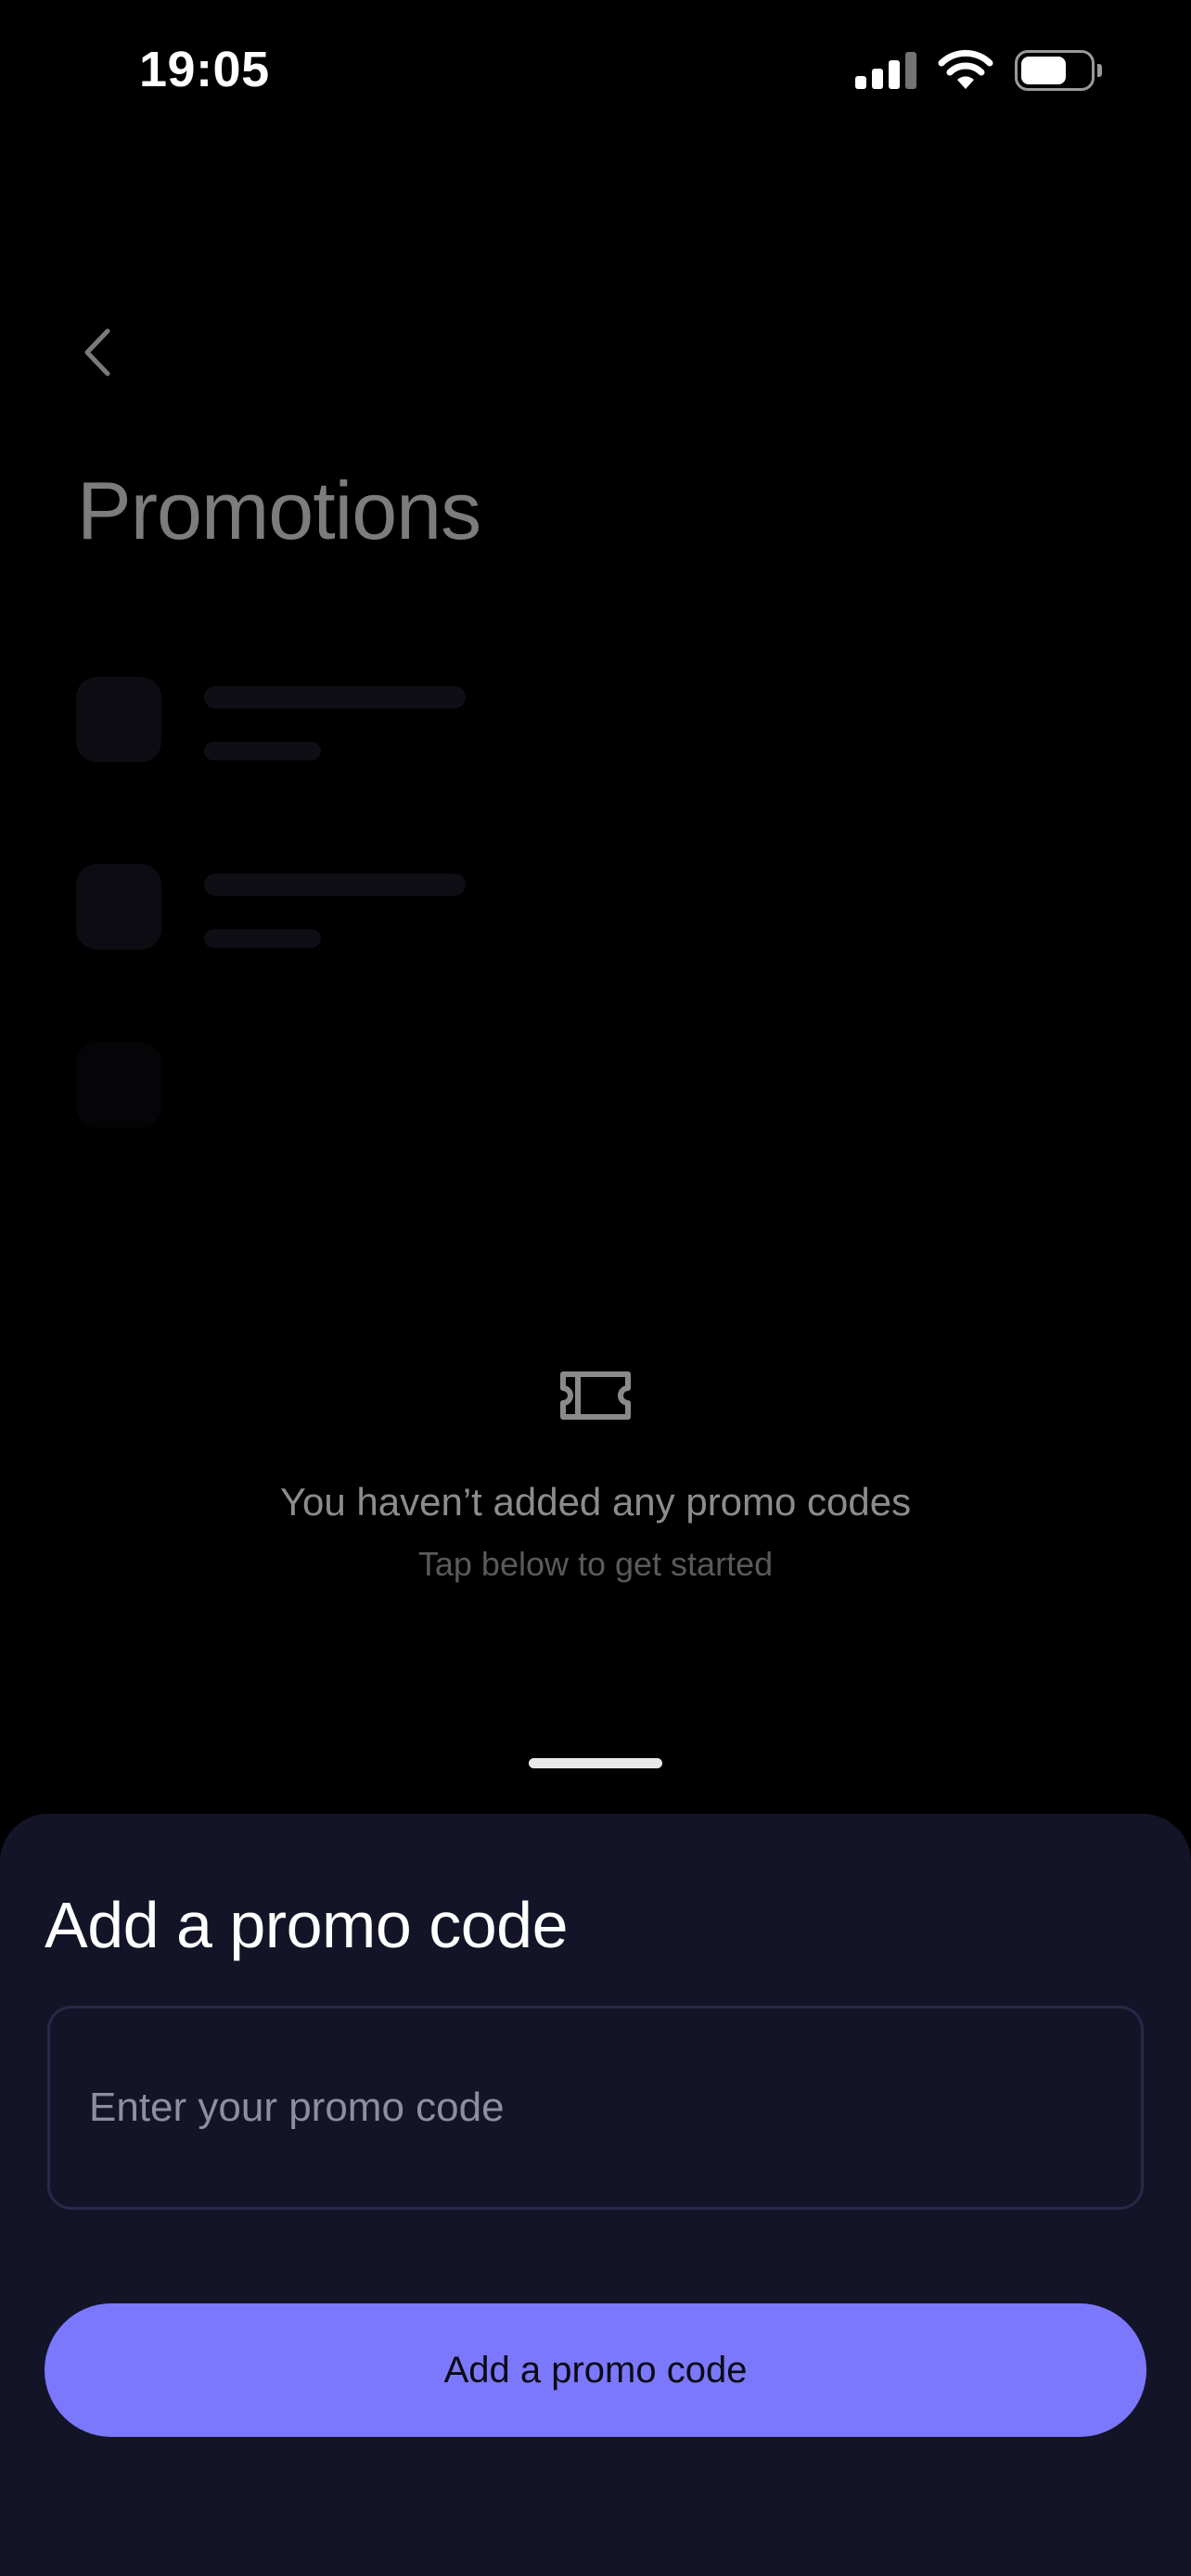 The height and width of the screenshot is (2576, 1191). What do you see at coordinates (595, 1763) in the screenshot?
I see `sheet-drag-handle` at bounding box center [595, 1763].